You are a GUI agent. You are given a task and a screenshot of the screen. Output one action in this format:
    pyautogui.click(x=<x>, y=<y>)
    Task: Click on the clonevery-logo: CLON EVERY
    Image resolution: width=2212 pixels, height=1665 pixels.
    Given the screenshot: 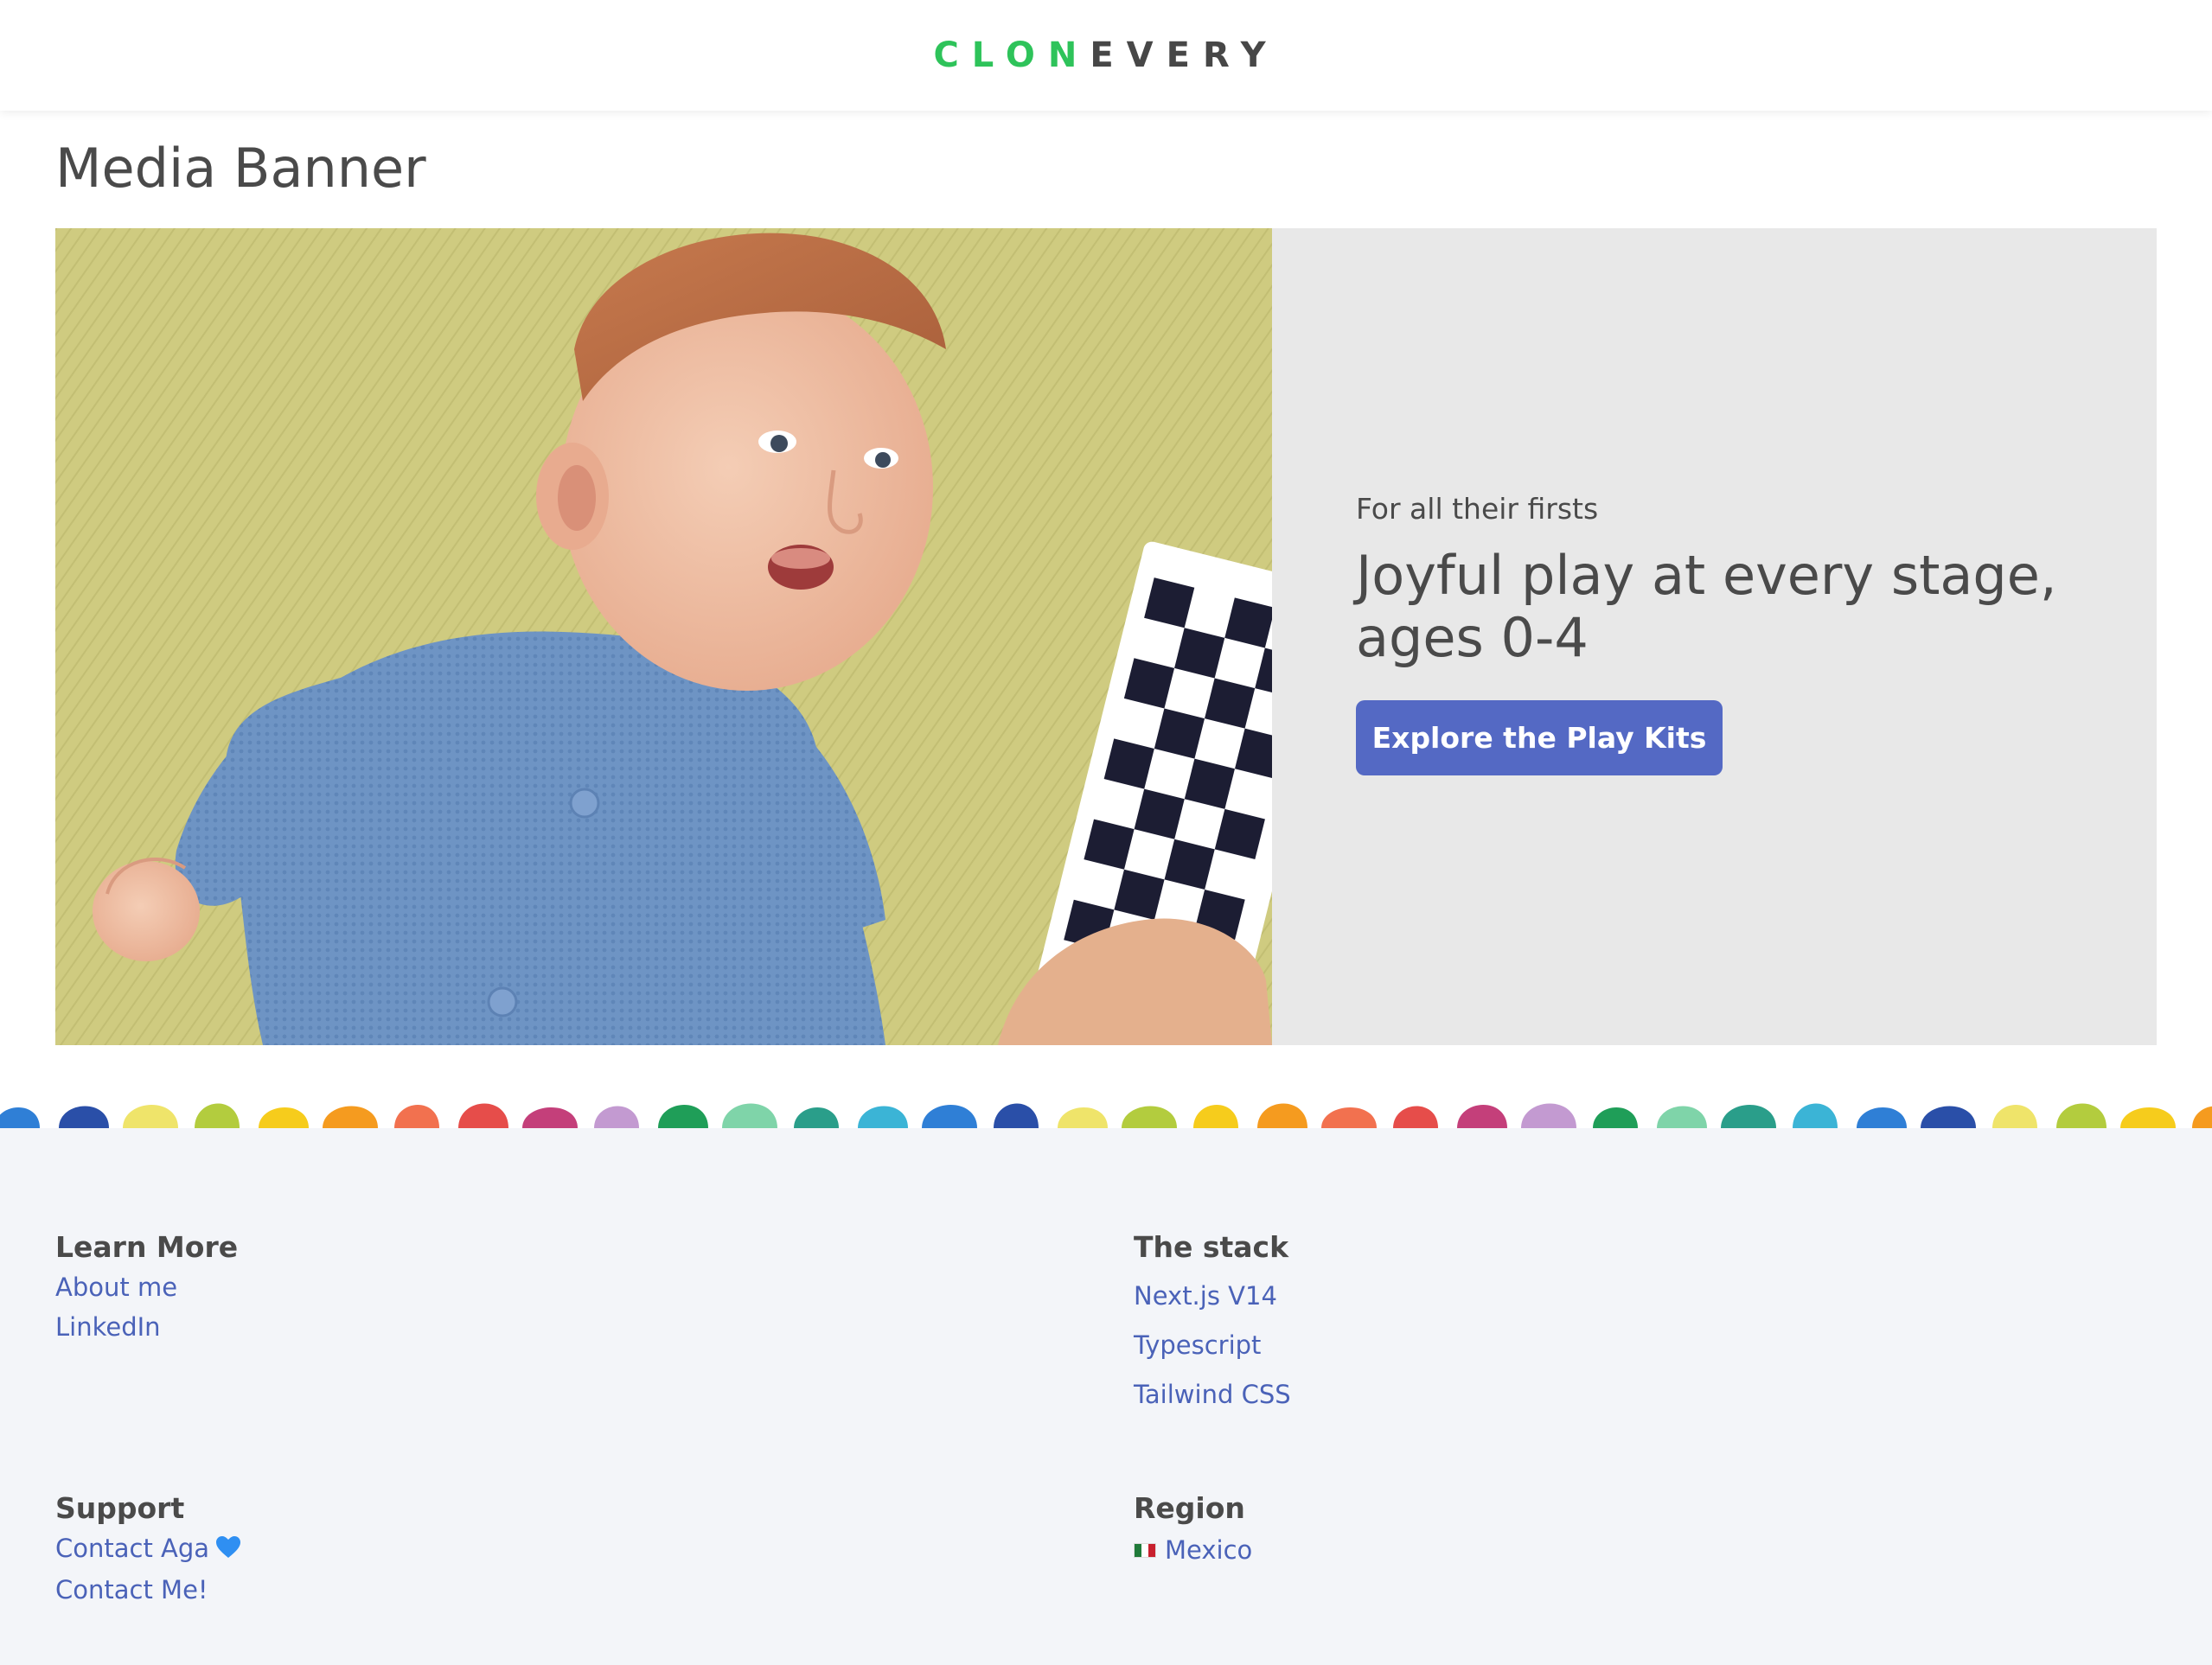 What is the action you would take?
    pyautogui.click(x=1105, y=55)
    